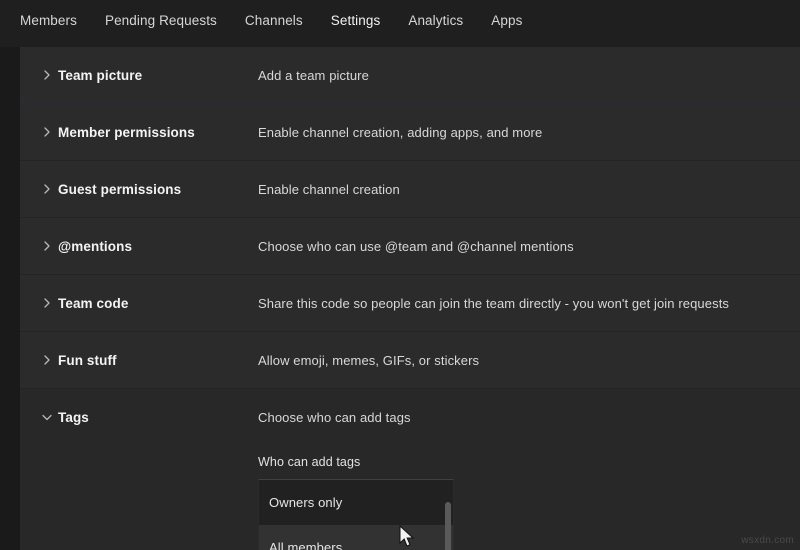 The image size is (800, 550). Describe the element at coordinates (100, 75) in the screenshot. I see `settings-row-title: Team picture` at that location.